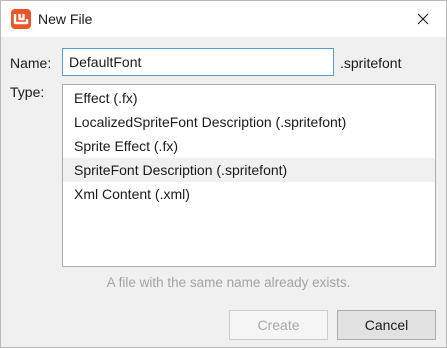 The height and width of the screenshot is (348, 447). Describe the element at coordinates (386, 325) in the screenshot. I see `cancel-button: Cancel` at that location.